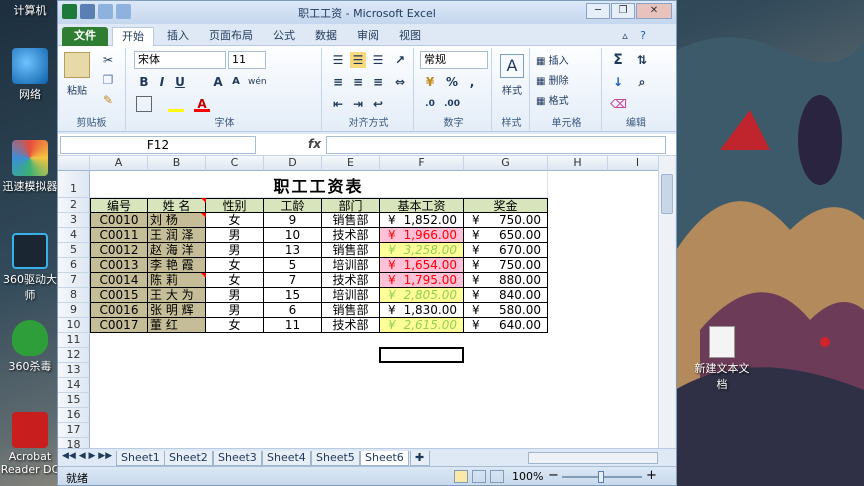 The width and height of the screenshot is (864, 486). What do you see at coordinates (119, 280) in the screenshot?
I see `table-cell-id: C0014` at bounding box center [119, 280].